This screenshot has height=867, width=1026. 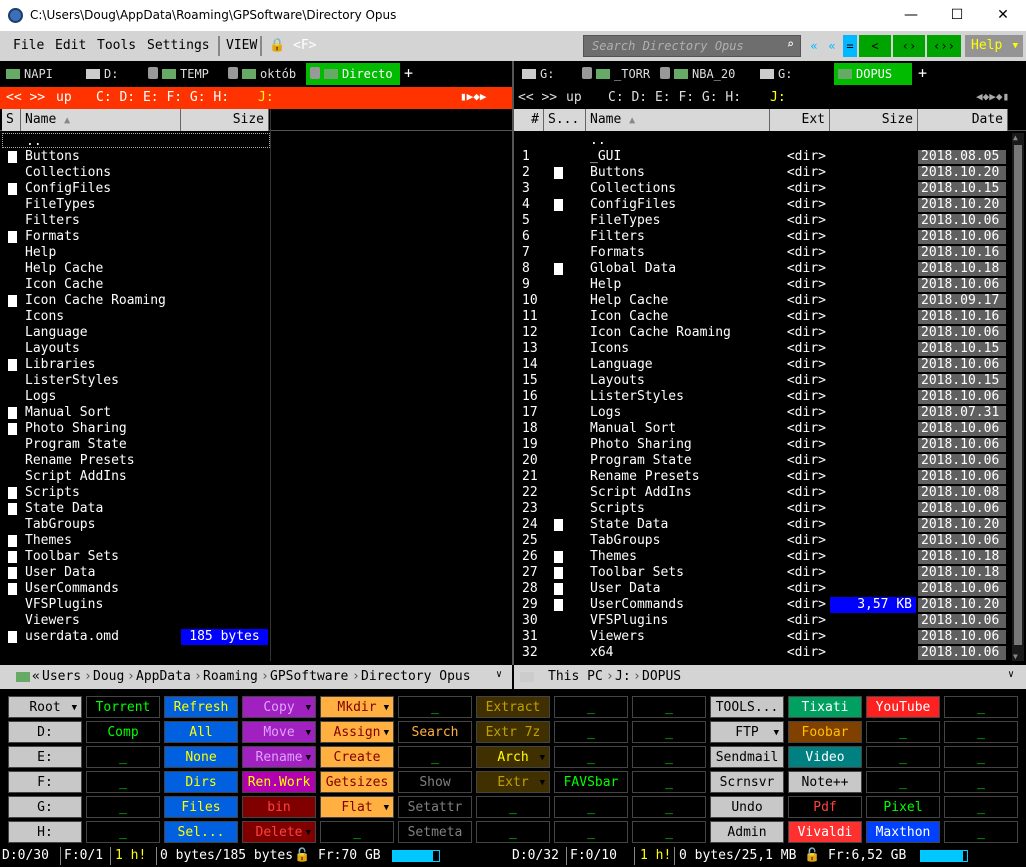 What do you see at coordinates (256, 573) in the screenshot?
I see `file-row: User Data` at bounding box center [256, 573].